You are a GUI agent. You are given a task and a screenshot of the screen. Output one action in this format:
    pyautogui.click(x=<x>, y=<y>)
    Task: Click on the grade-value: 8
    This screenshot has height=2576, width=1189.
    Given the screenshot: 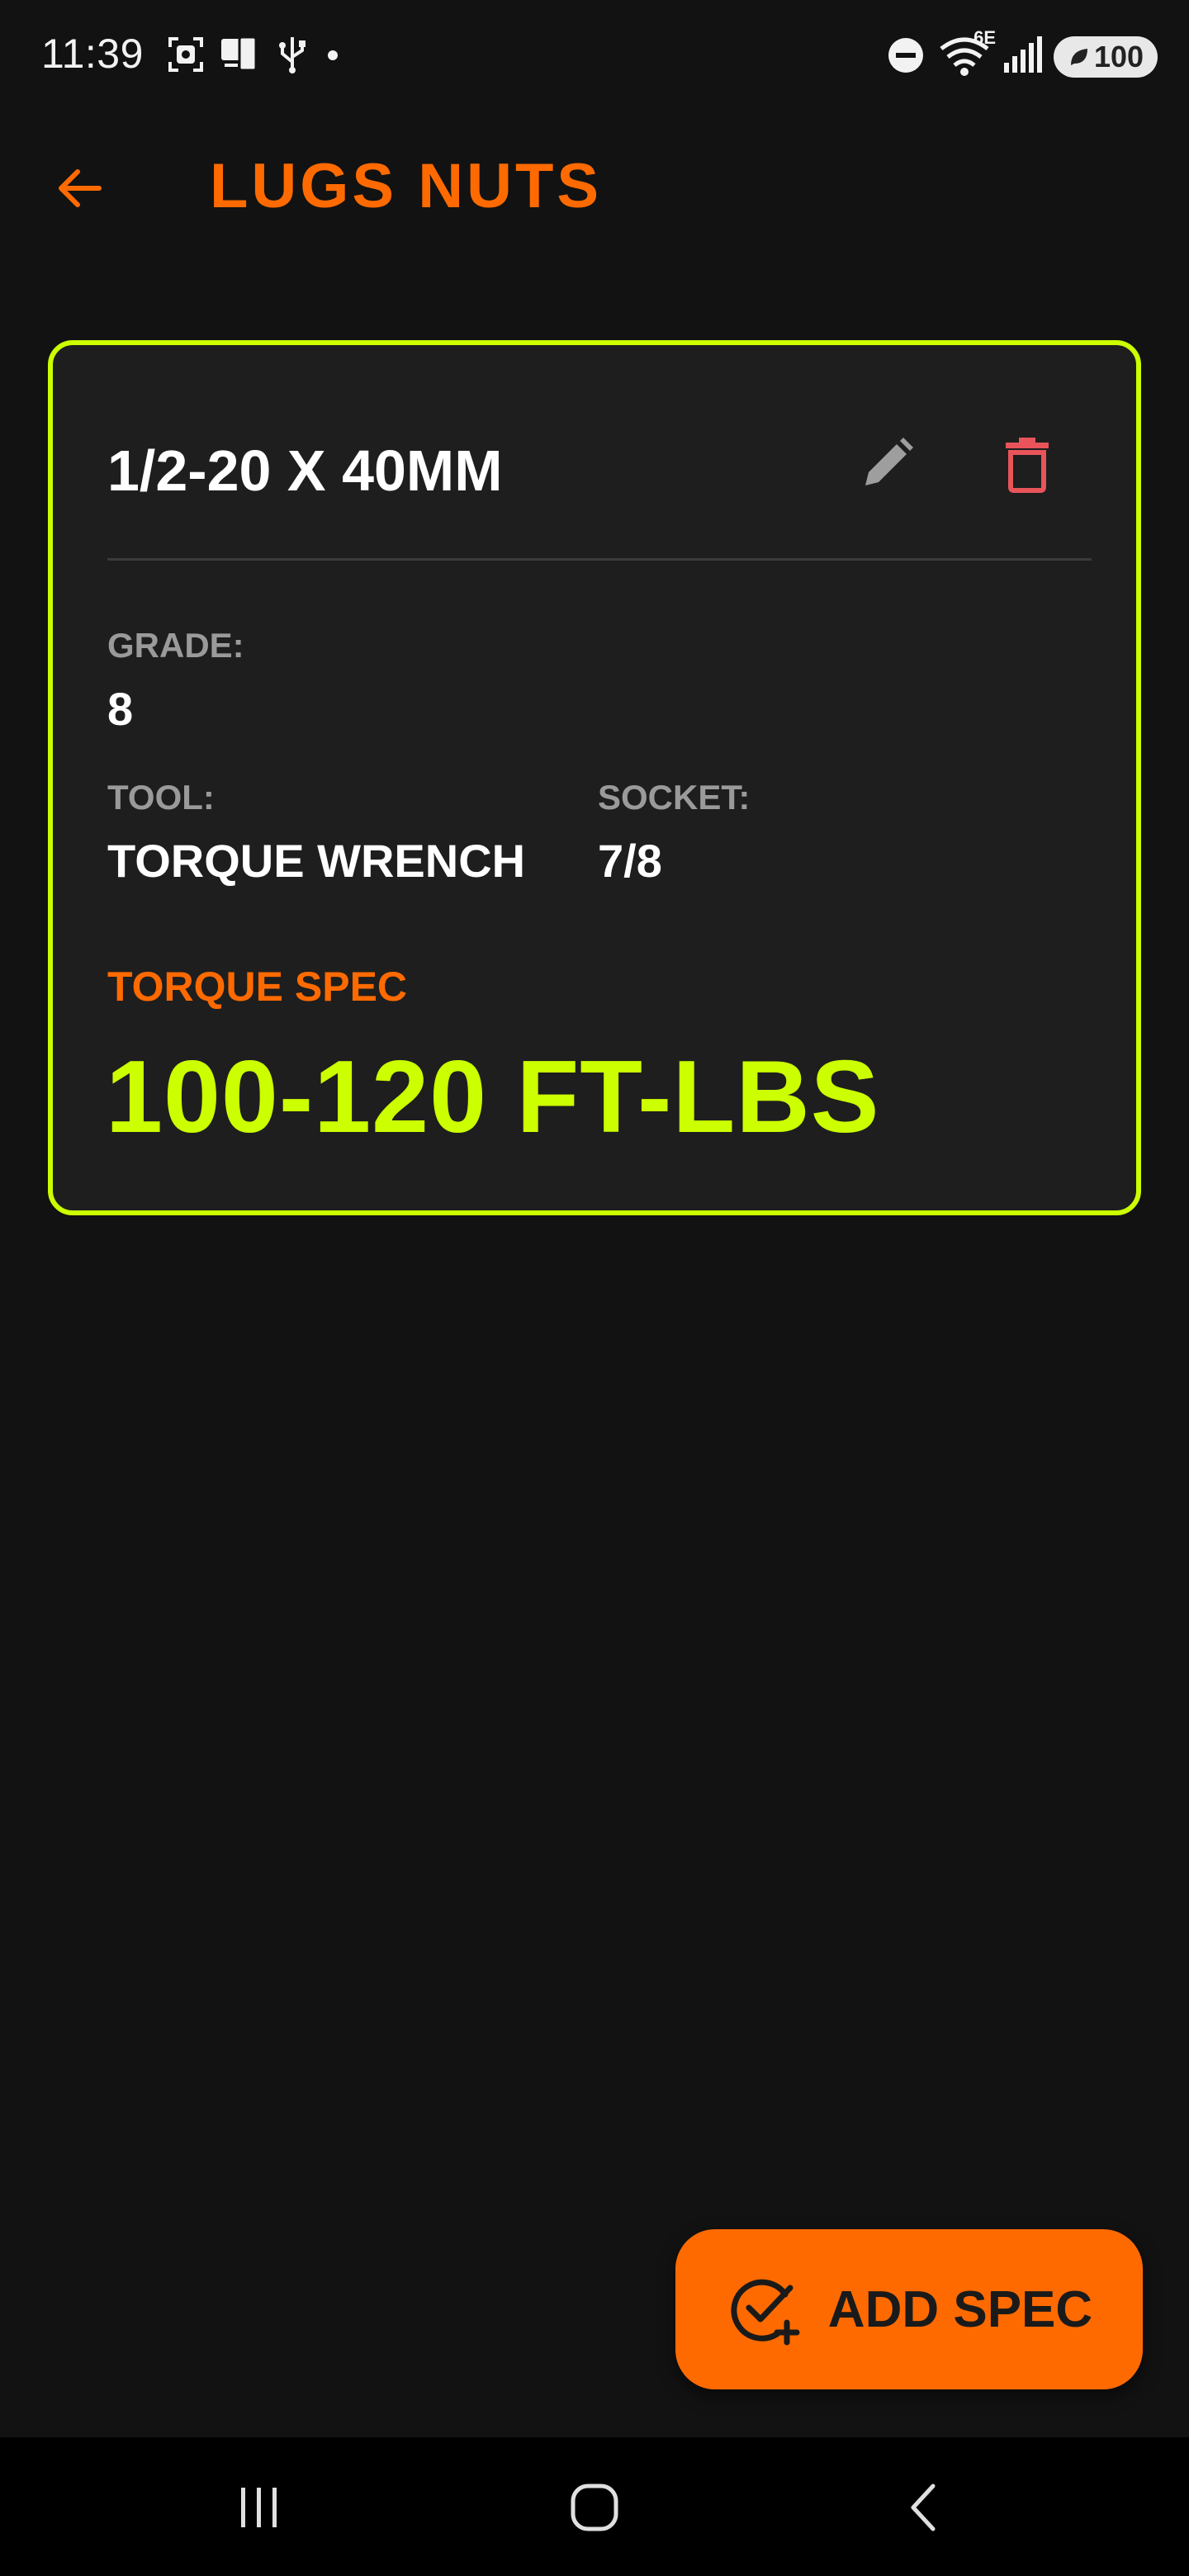 What is the action you would take?
    pyautogui.click(x=120, y=709)
    